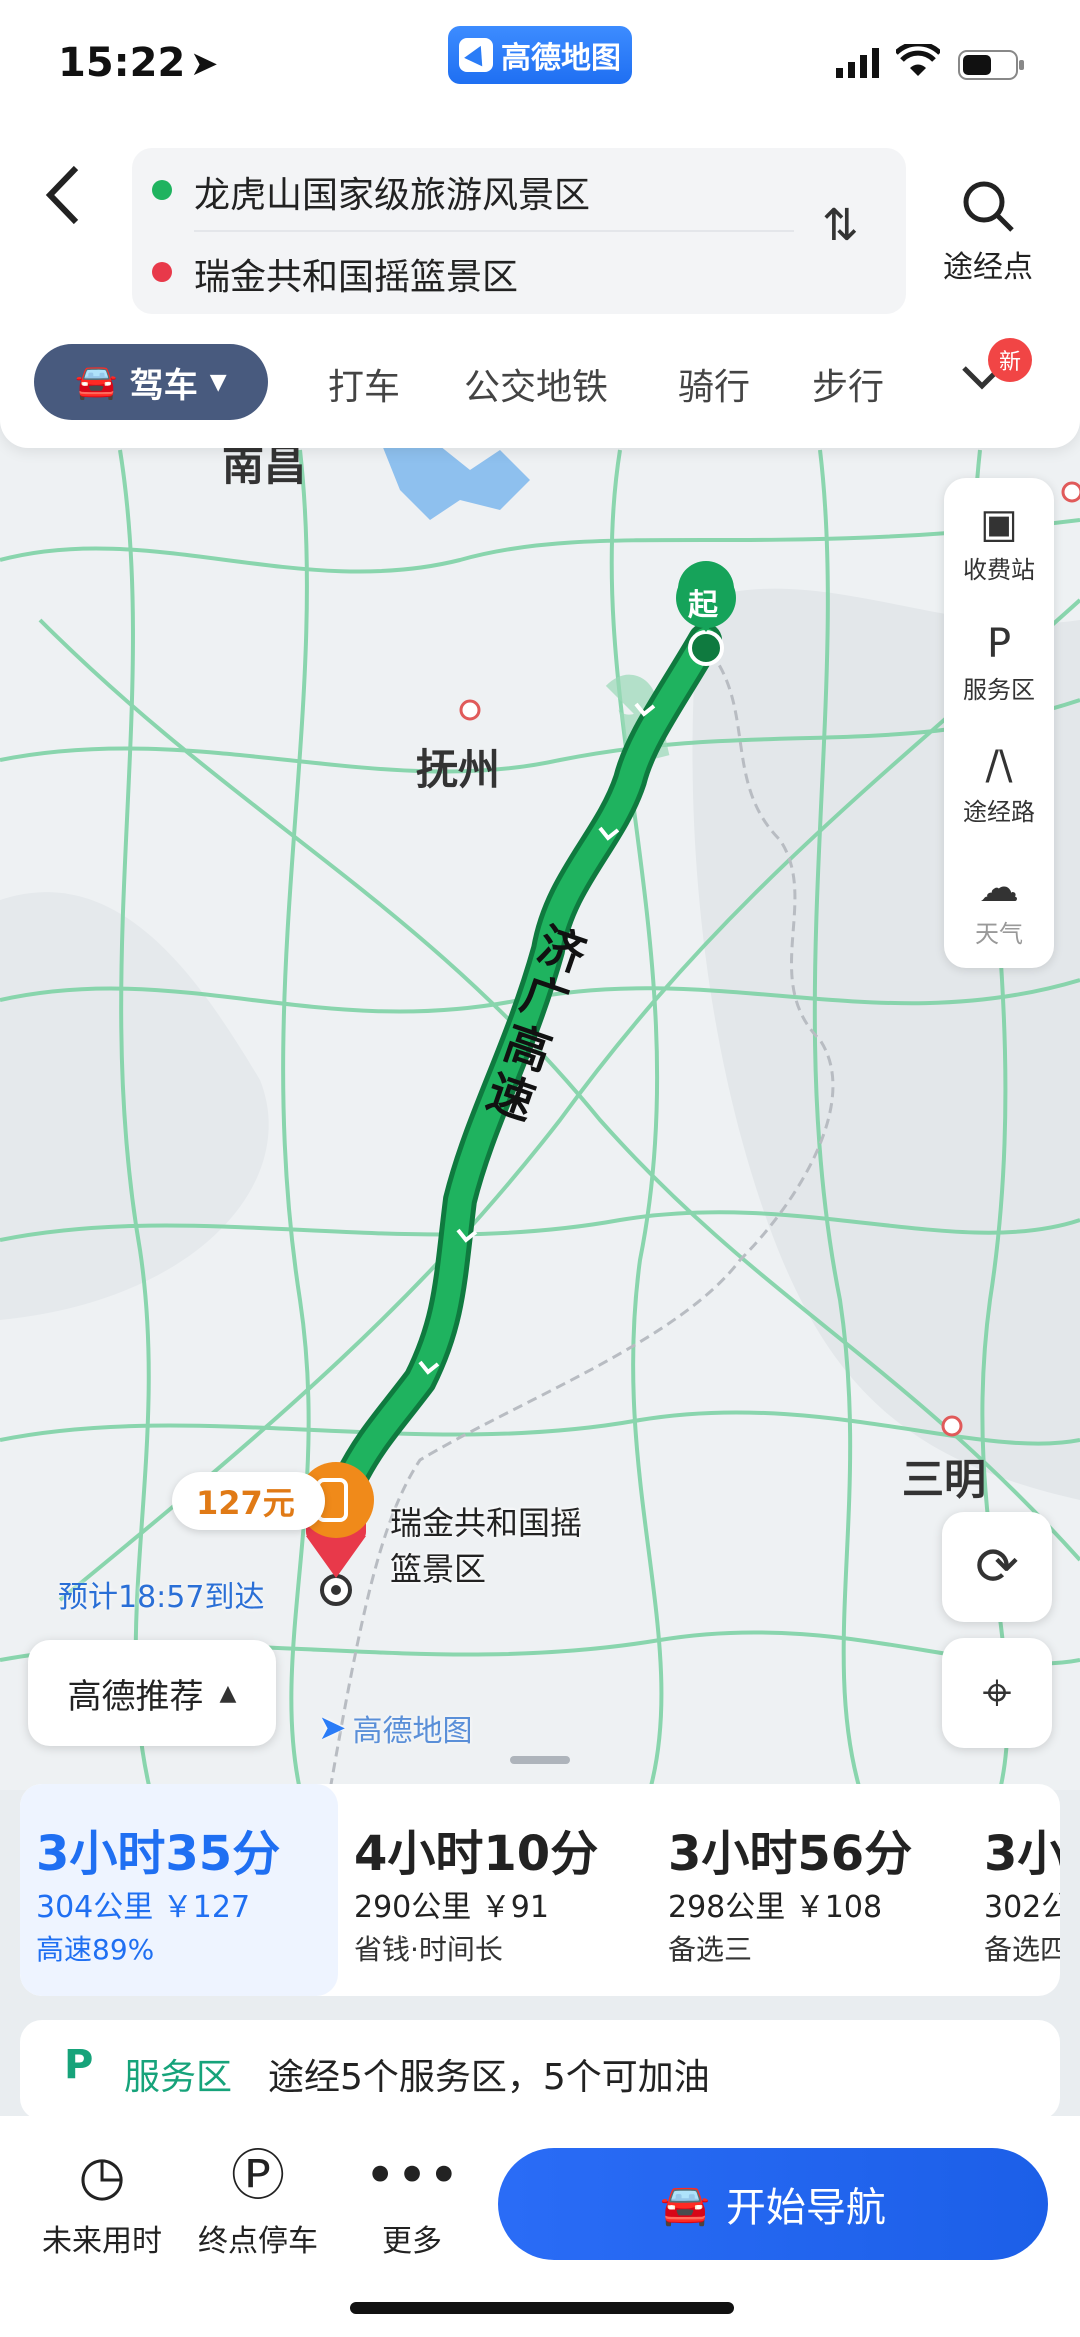  I want to click on clock-icon: ◷, so click(102, 2175).